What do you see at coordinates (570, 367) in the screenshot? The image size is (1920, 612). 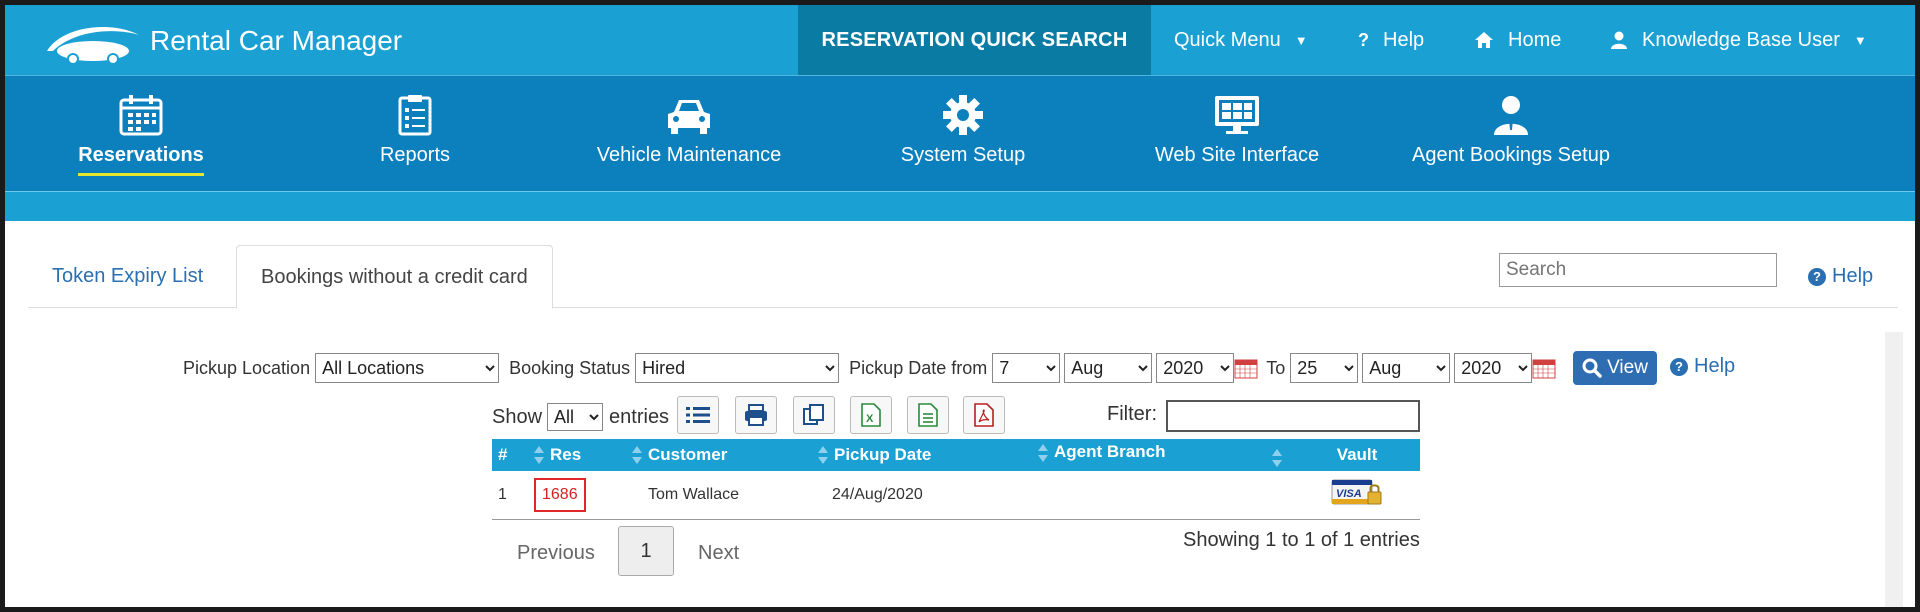 I see `booking-status-label: Booking Status` at bounding box center [570, 367].